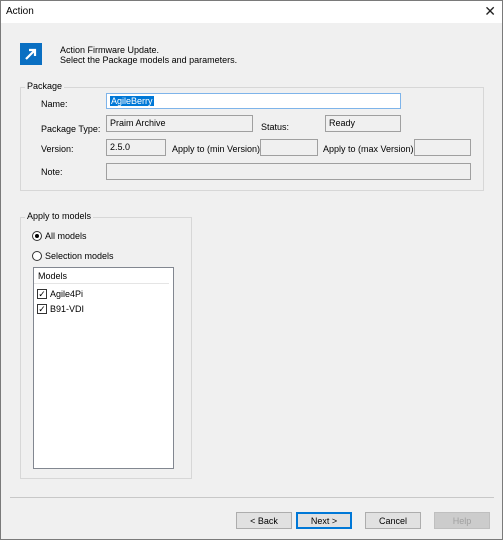  I want to click on next-button: Next >, so click(324, 520).